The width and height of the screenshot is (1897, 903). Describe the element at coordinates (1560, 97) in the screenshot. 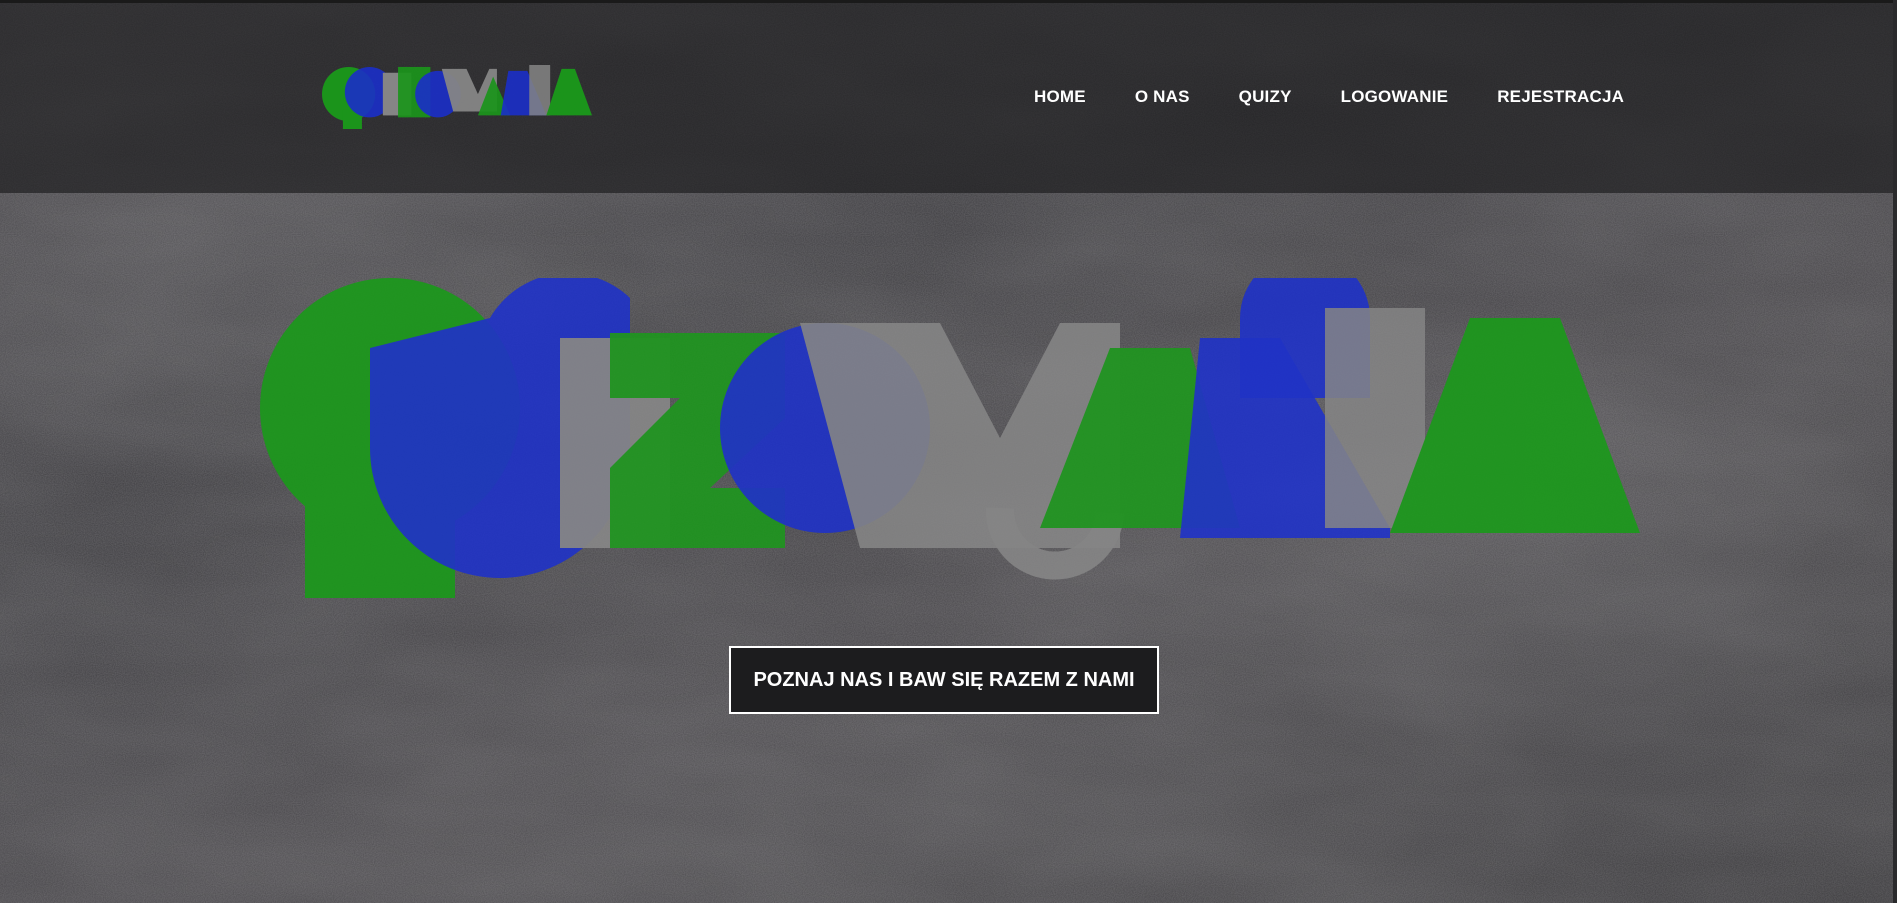

I see `nav-register: REJESTRACJA` at that location.